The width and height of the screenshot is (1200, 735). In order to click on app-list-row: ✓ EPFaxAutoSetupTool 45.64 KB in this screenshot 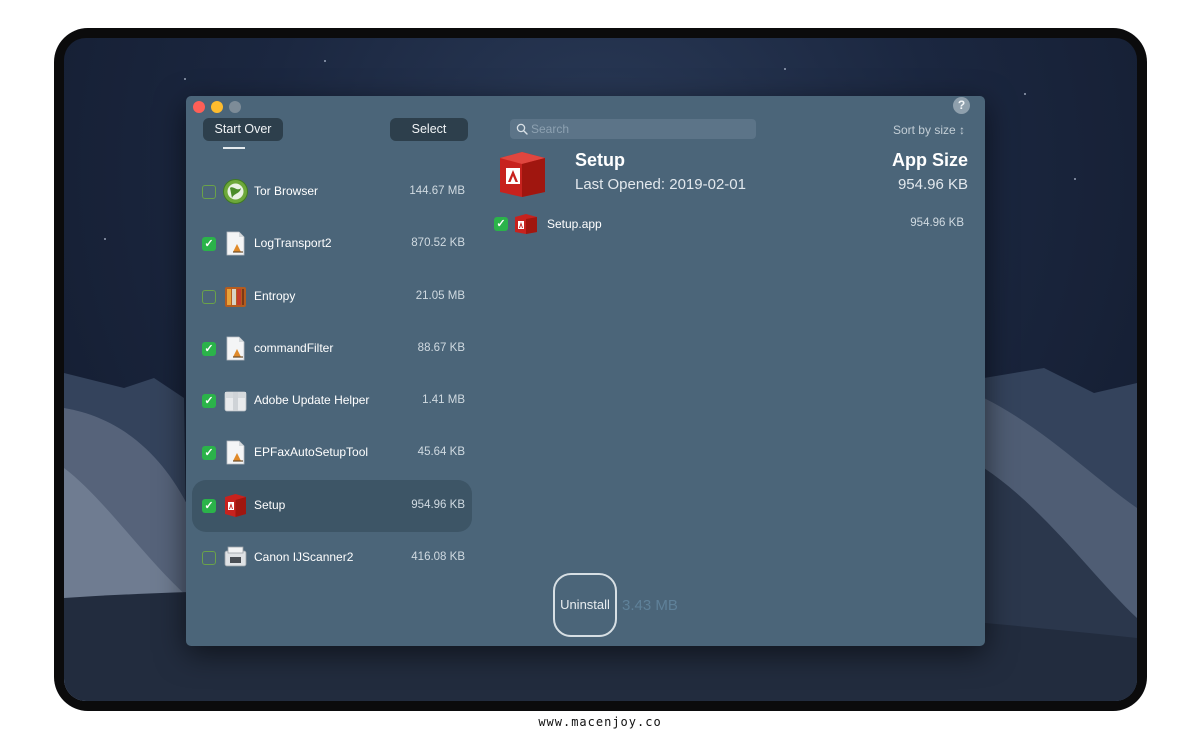, I will do `click(332, 453)`.